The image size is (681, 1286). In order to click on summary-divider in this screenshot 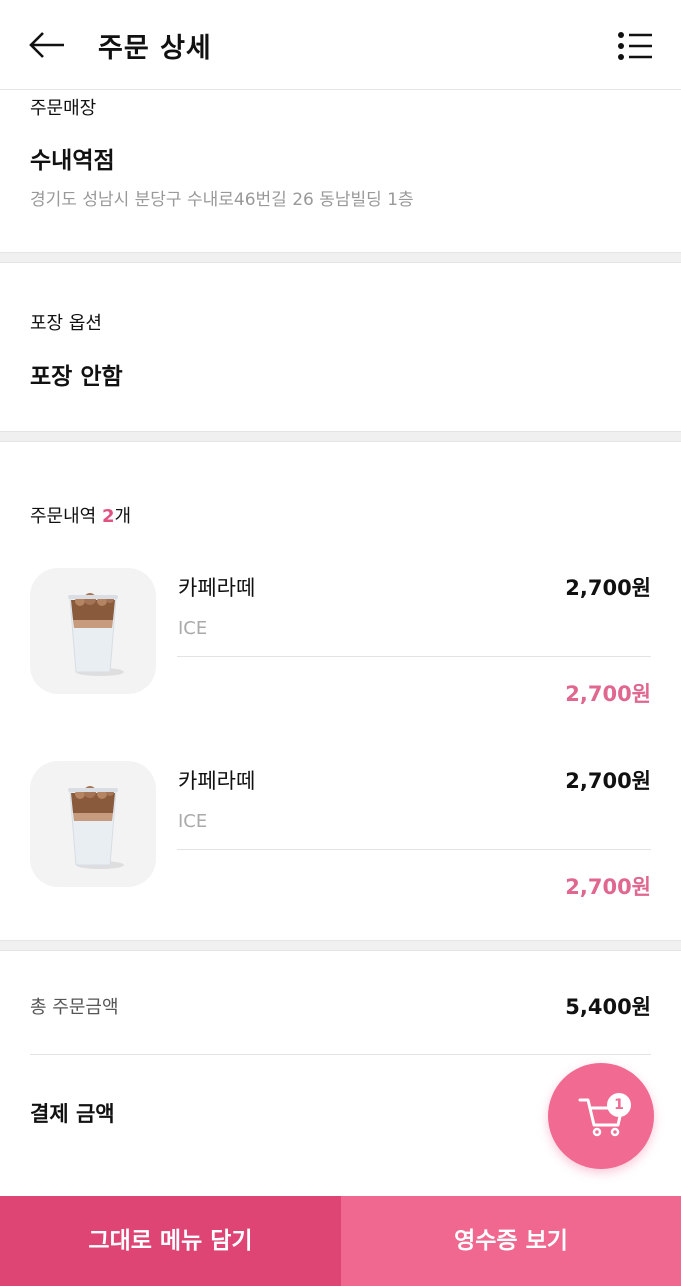, I will do `click(340, 1054)`.